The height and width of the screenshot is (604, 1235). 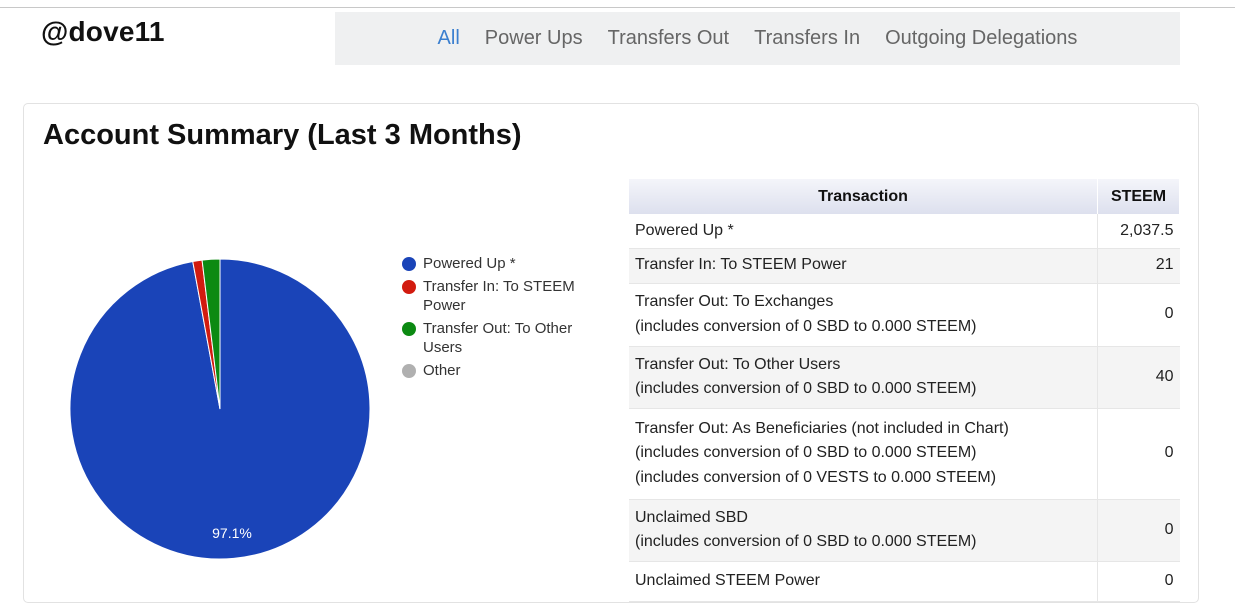 What do you see at coordinates (863, 581) in the screenshot?
I see `transaction-cell: Unclaimed STEEM Power` at bounding box center [863, 581].